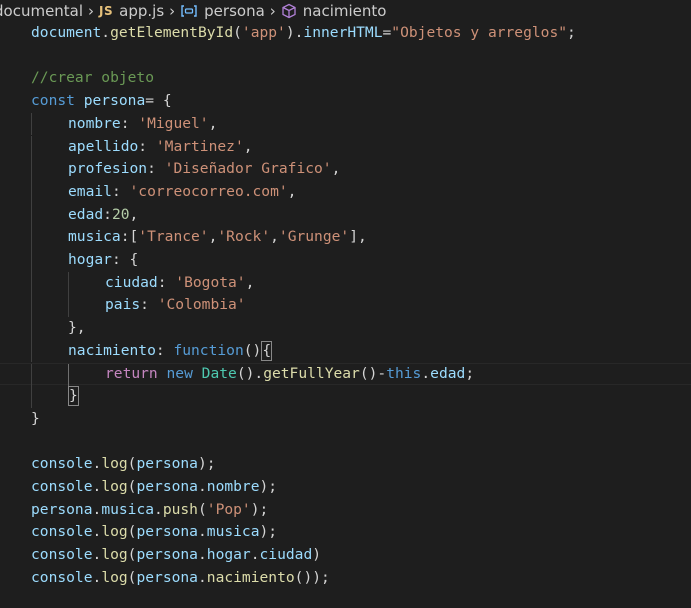 Image resolution: width=691 pixels, height=608 pixels. I want to click on breadcrumb-file: JS app.js, so click(131, 11).